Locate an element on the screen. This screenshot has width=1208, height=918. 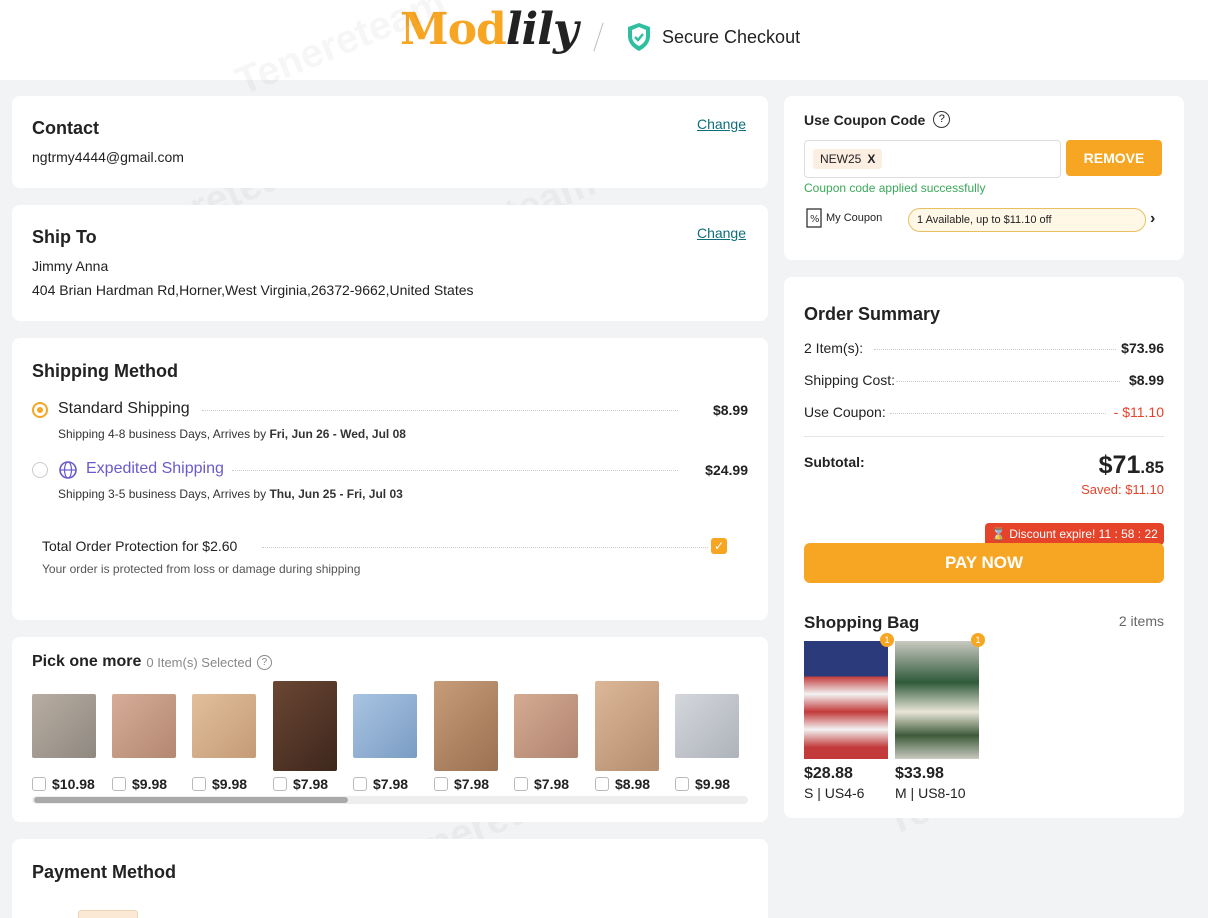
logo-text-script: lily is located at coordinates (542, 29).